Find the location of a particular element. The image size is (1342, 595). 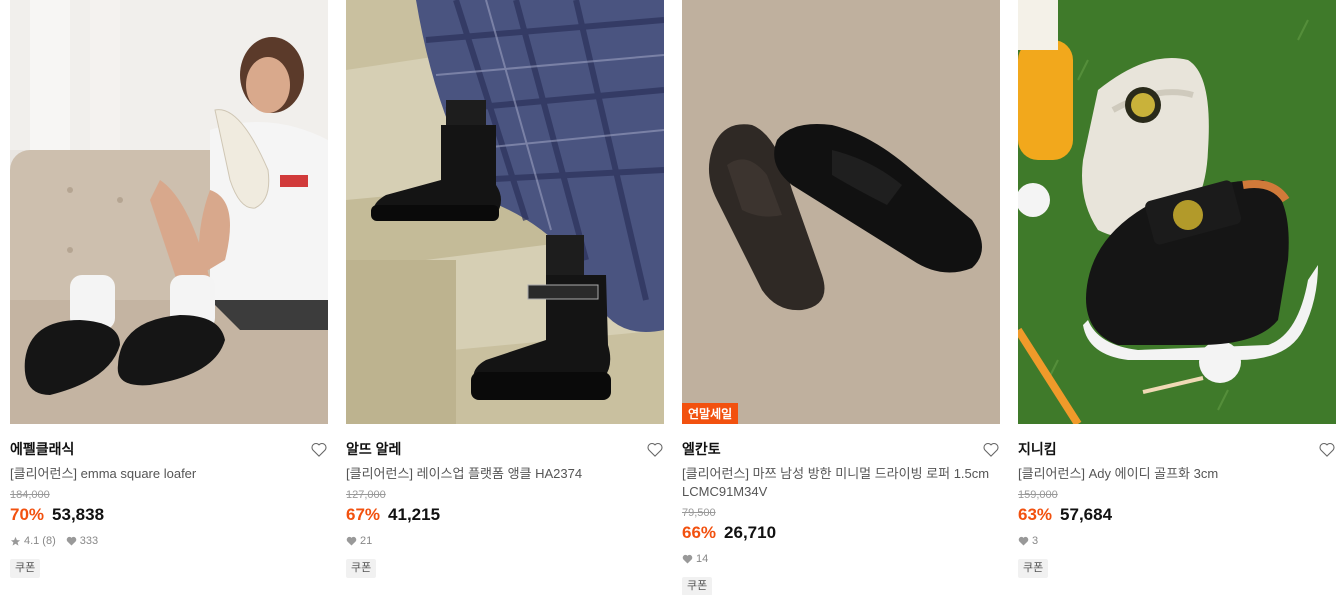

sale-price: 26,710 is located at coordinates (750, 532).